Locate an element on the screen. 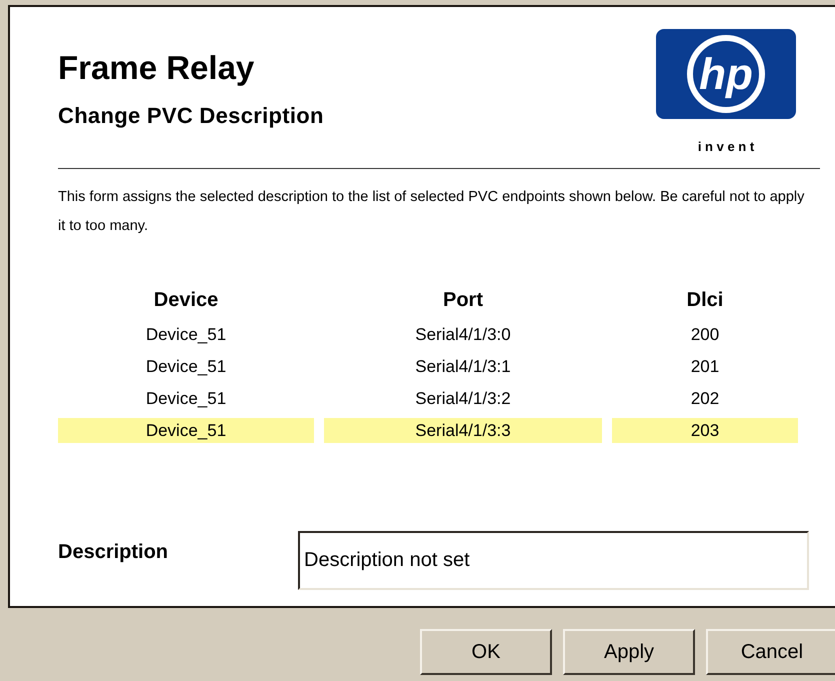  table-cell: Serial4/1/3:3 is located at coordinates (463, 430).